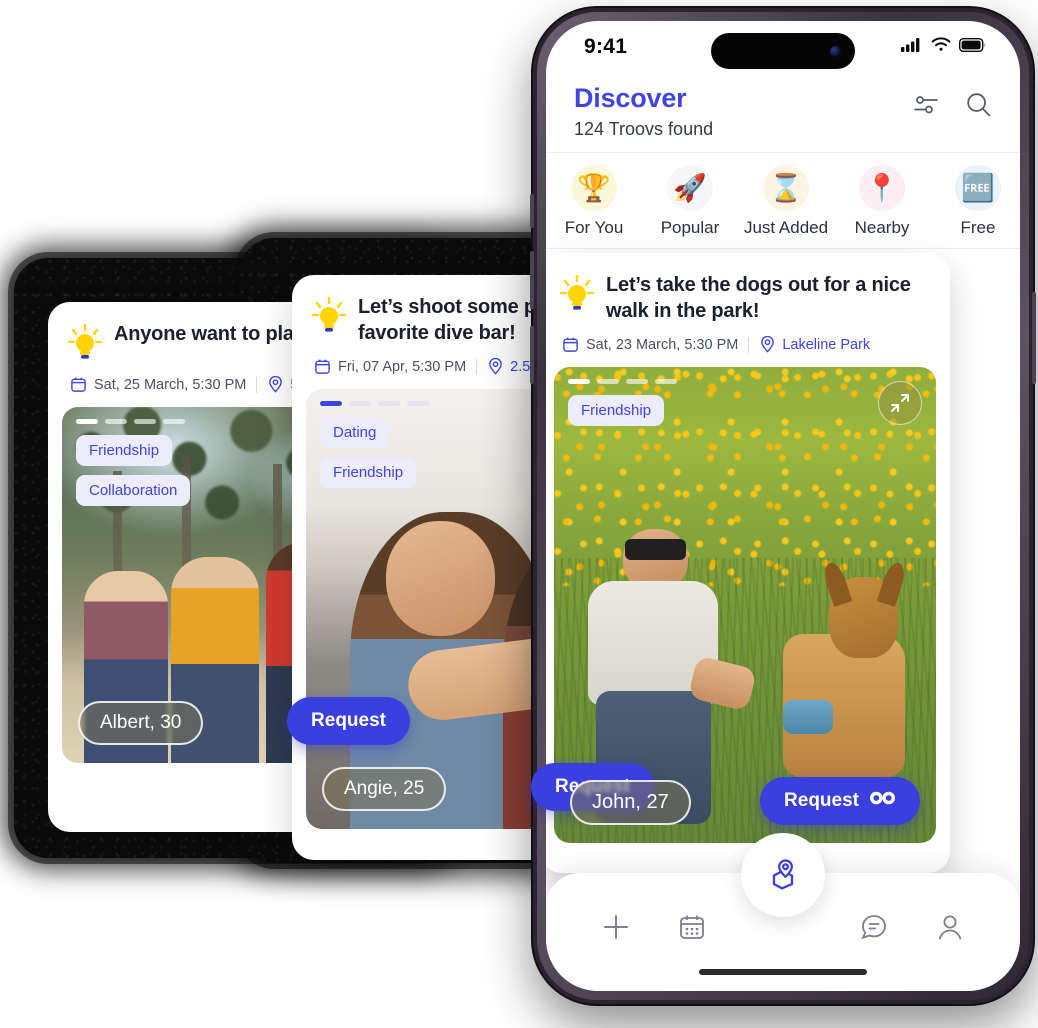 This screenshot has height=1028, width=1038. What do you see at coordinates (978, 228) in the screenshot?
I see `category-label: Free` at bounding box center [978, 228].